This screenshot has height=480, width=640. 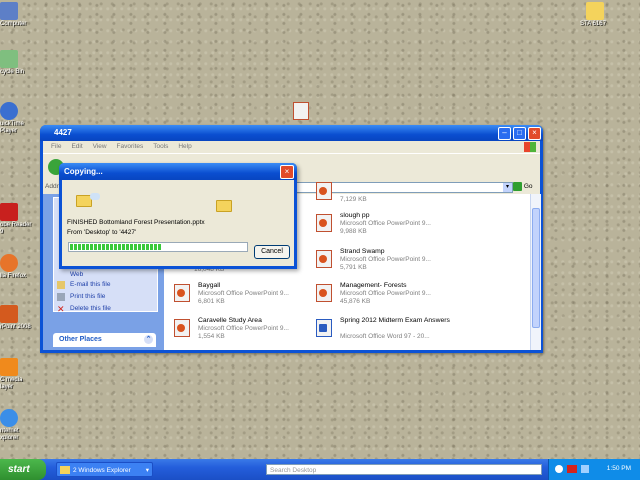 What do you see at coordinates (373, 285) in the screenshot?
I see `file-name: Management- Forests` at bounding box center [373, 285].